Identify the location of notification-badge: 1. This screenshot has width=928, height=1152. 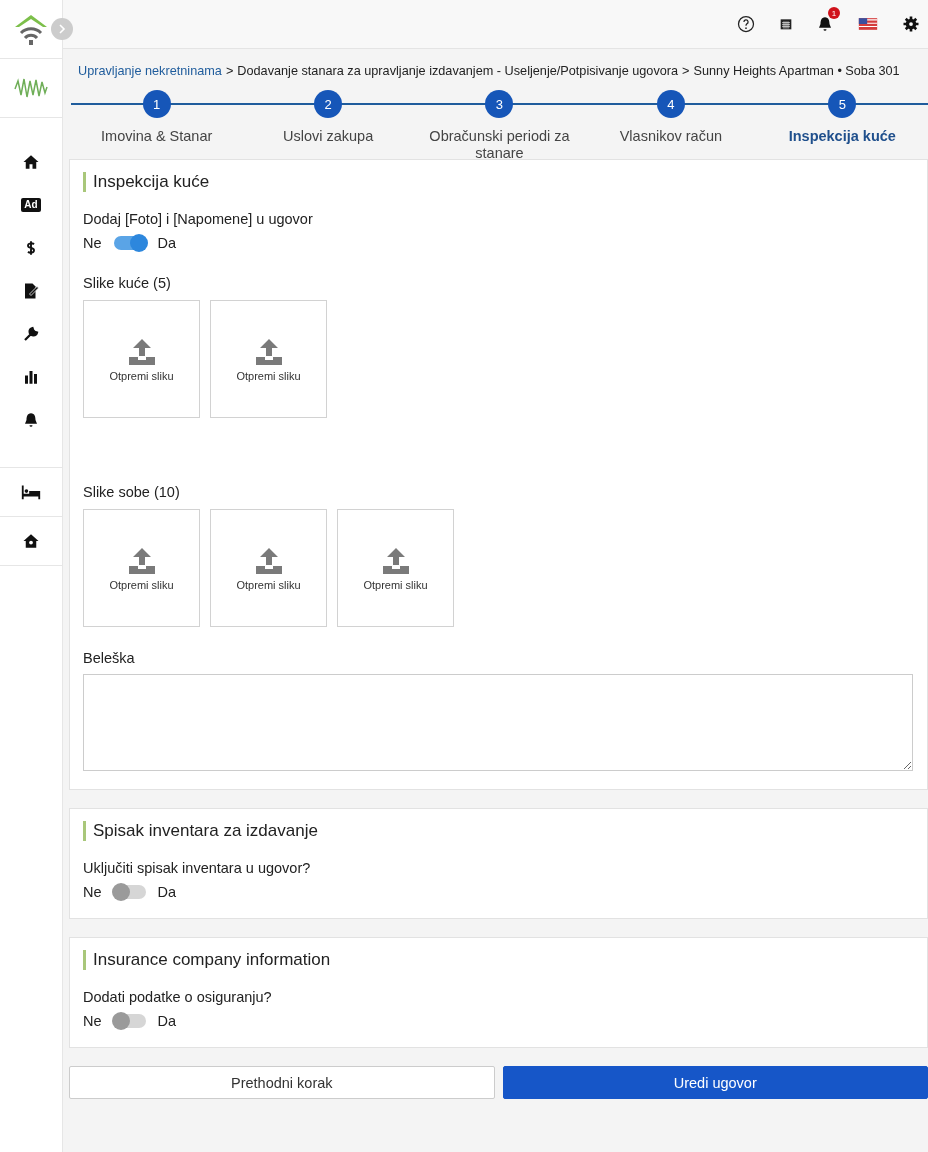
(834, 13).